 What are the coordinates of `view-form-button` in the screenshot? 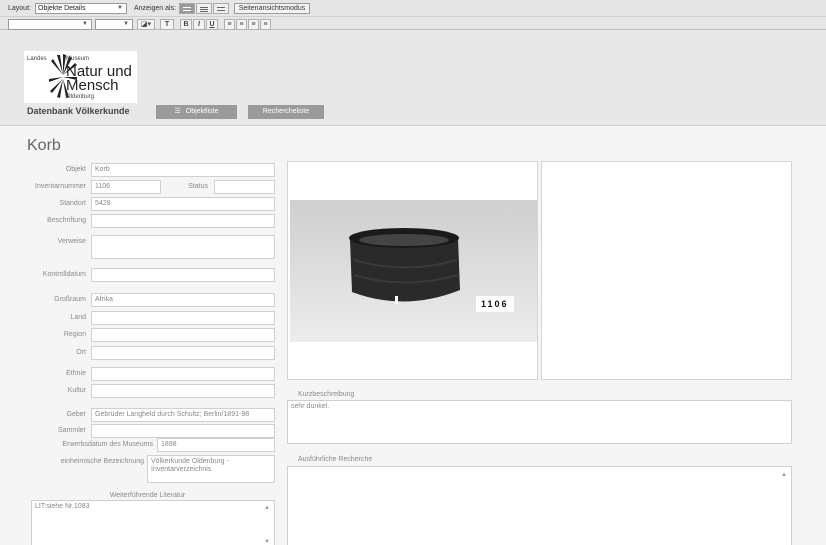 It's located at (187, 8).